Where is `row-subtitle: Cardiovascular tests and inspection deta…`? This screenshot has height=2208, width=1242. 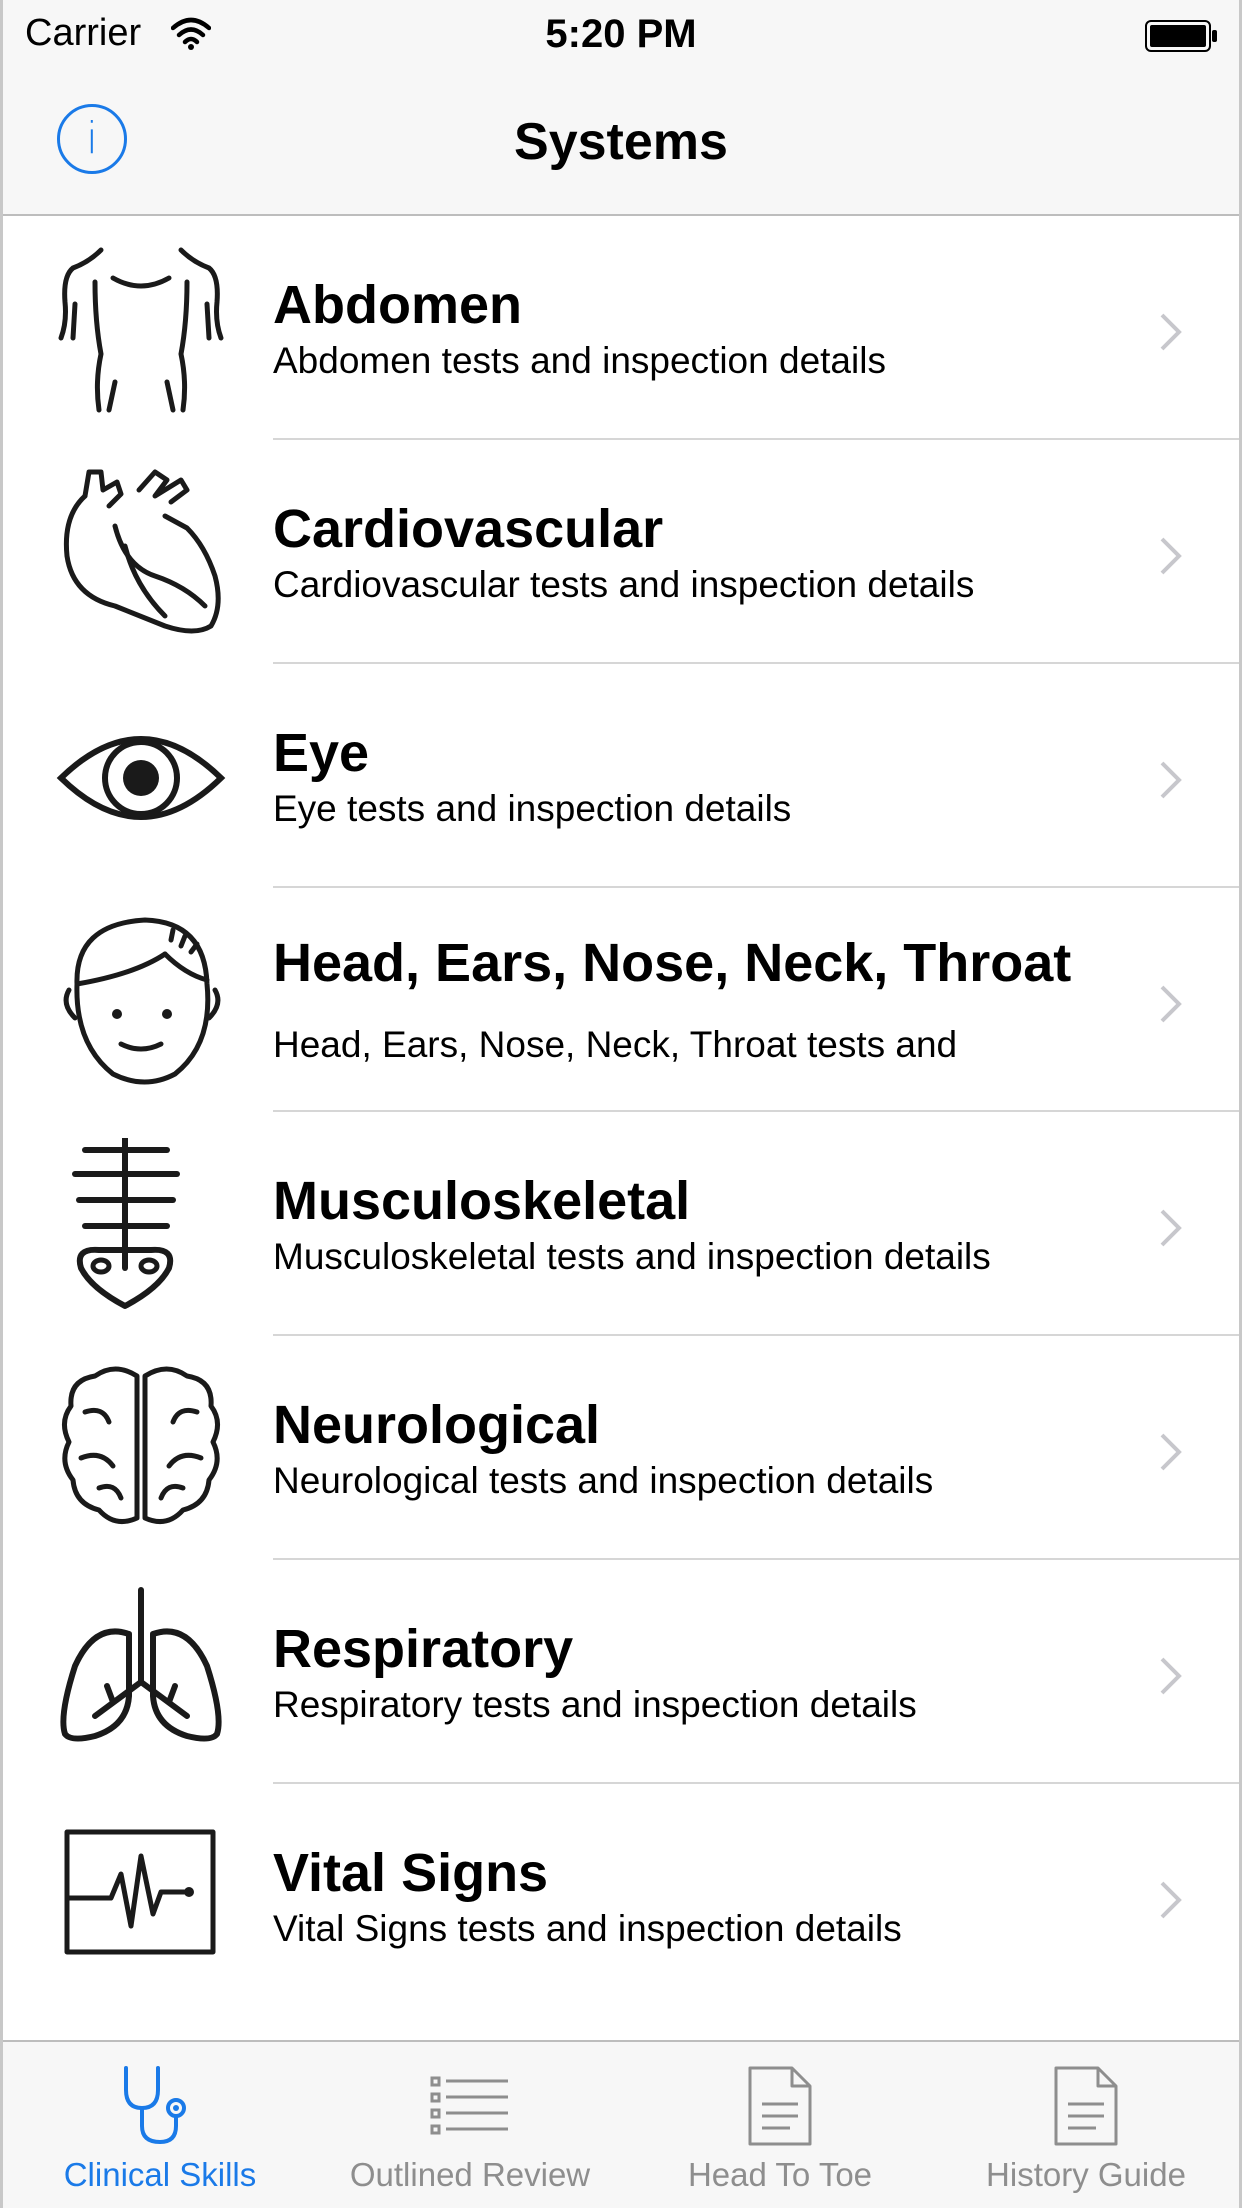
row-subtitle: Cardiovascular tests and inspection deta… is located at coordinates (624, 584).